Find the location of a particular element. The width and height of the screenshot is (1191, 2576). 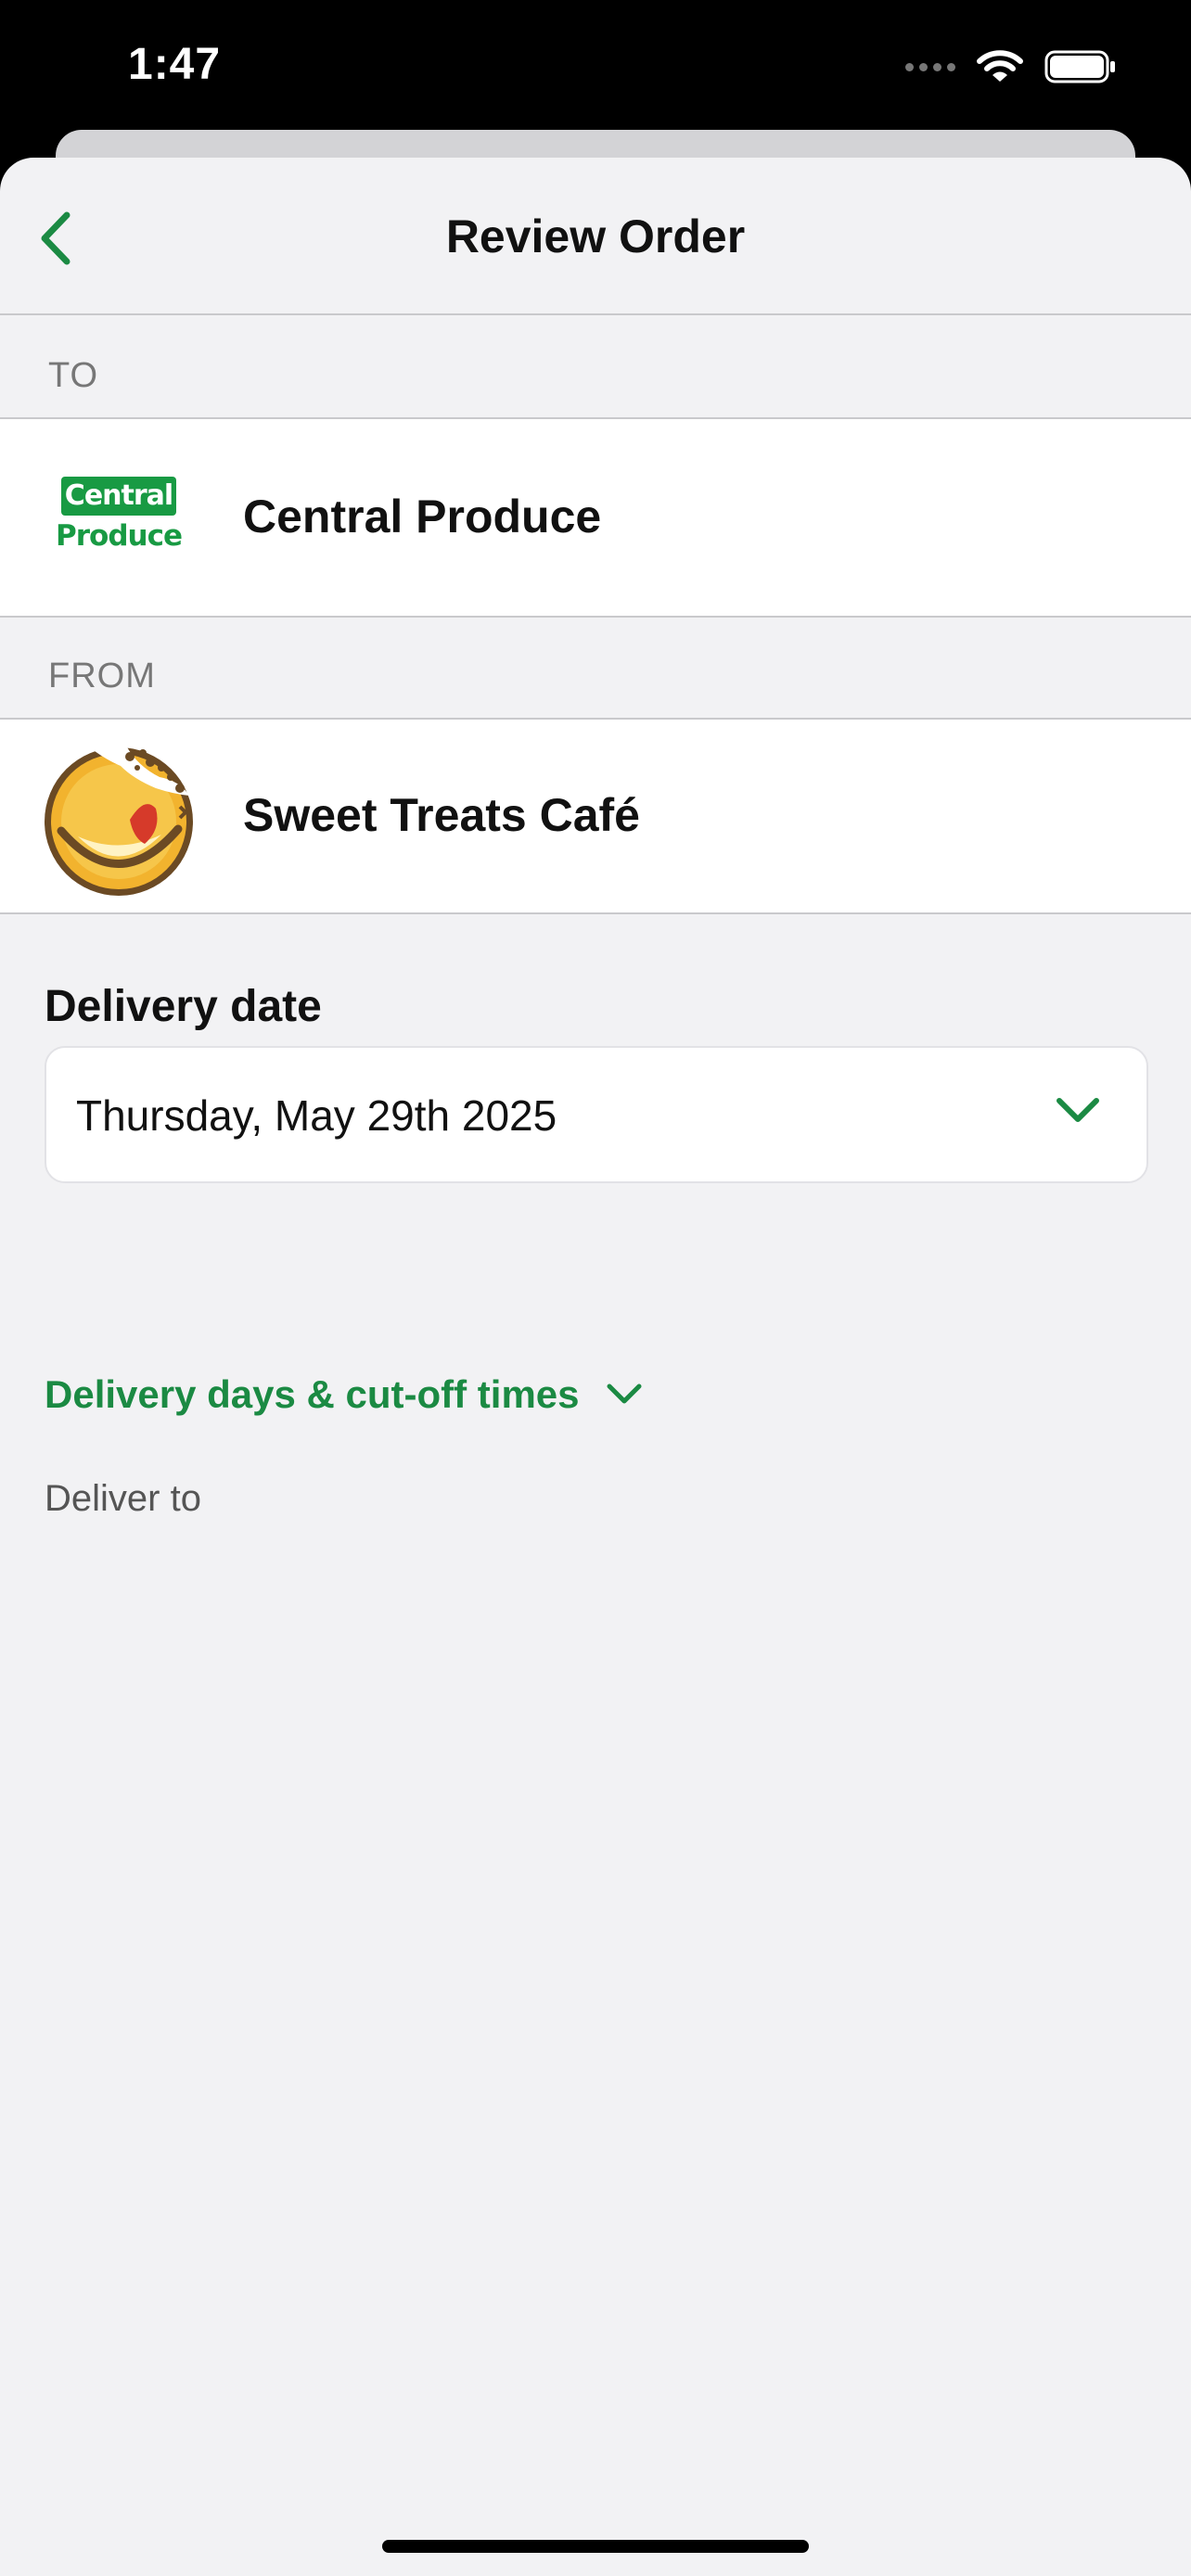

battery-icon is located at coordinates (1079, 66).